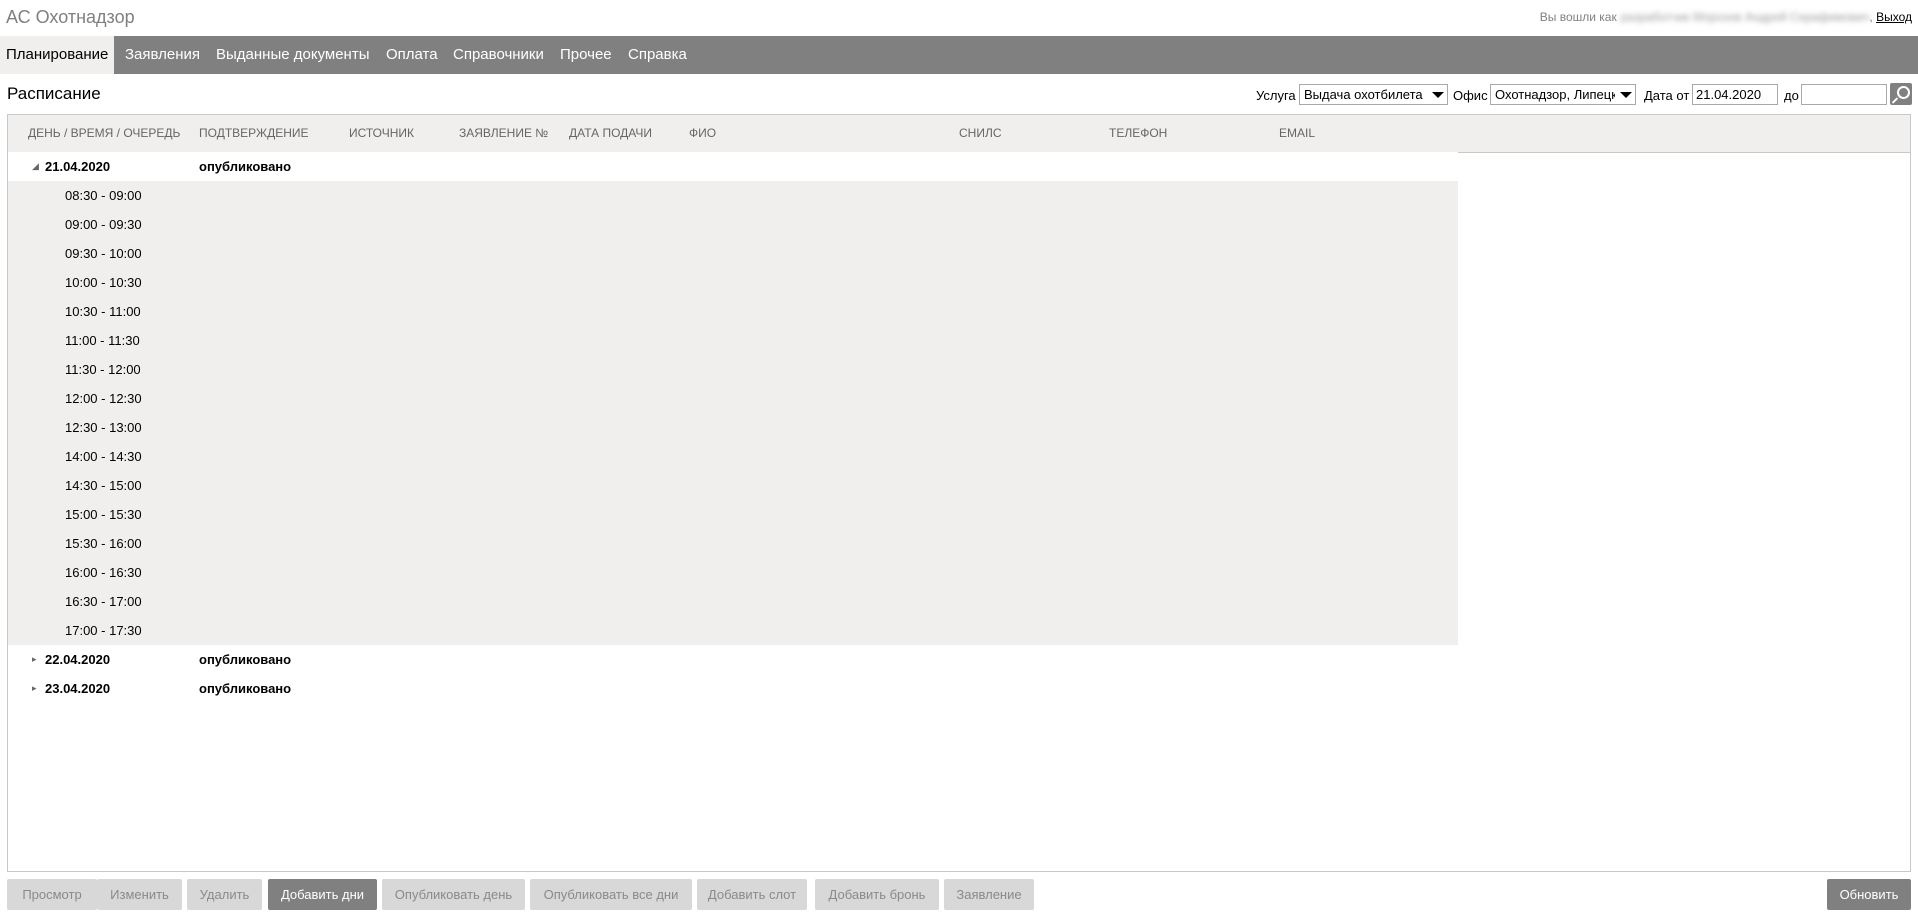  Describe the element at coordinates (1791, 95) in the screenshot. I see `date-to-label: до` at that location.